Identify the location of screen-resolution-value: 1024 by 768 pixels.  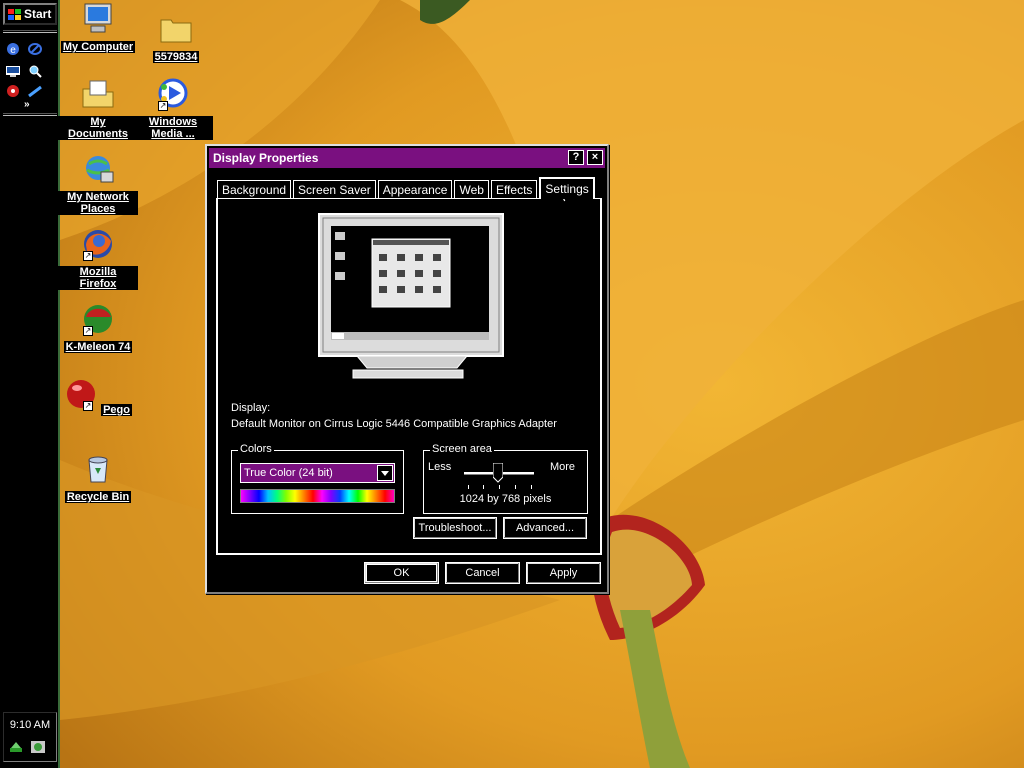
(505, 499).